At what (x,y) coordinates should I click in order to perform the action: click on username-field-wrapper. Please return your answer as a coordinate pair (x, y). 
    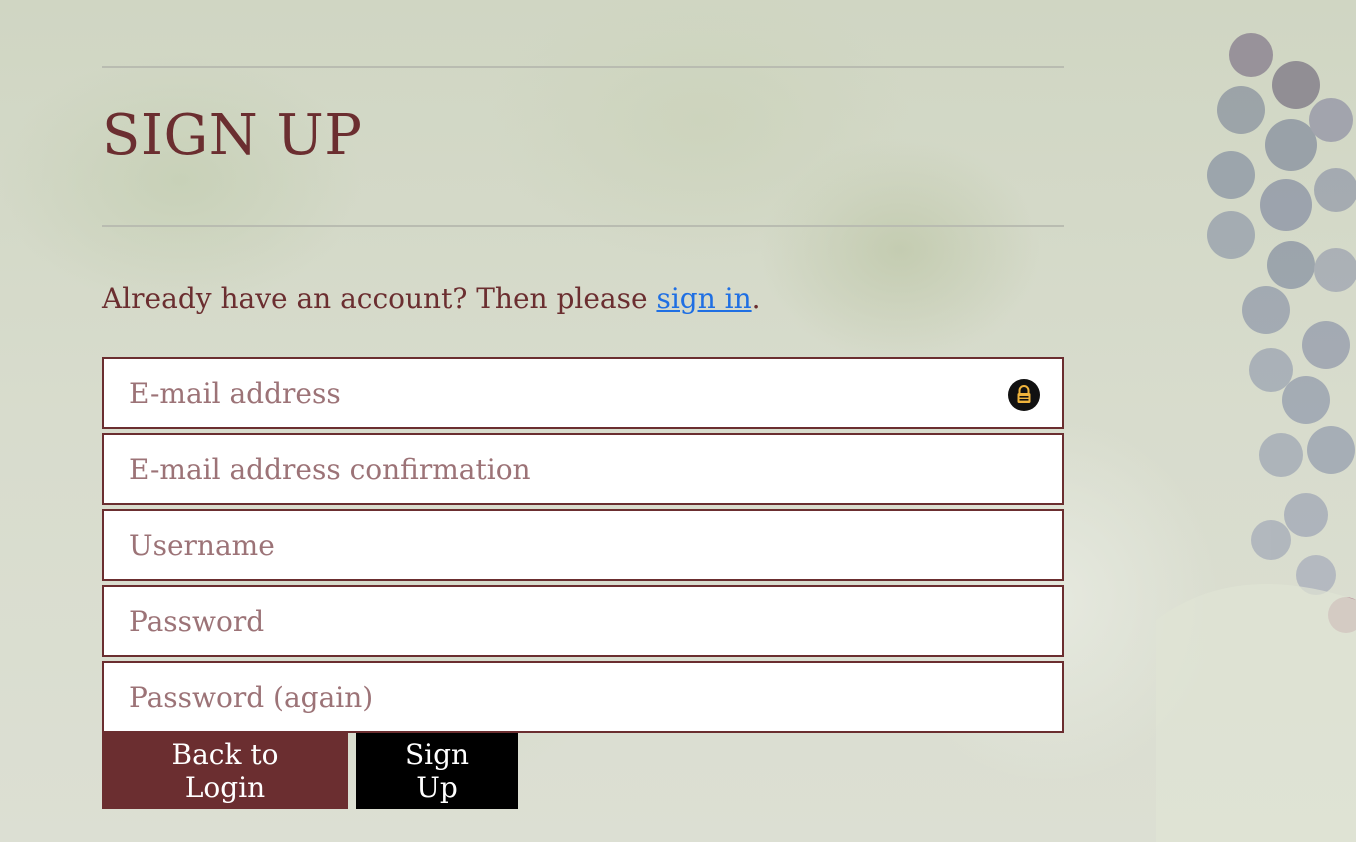
    Looking at the image, I should click on (583, 545).